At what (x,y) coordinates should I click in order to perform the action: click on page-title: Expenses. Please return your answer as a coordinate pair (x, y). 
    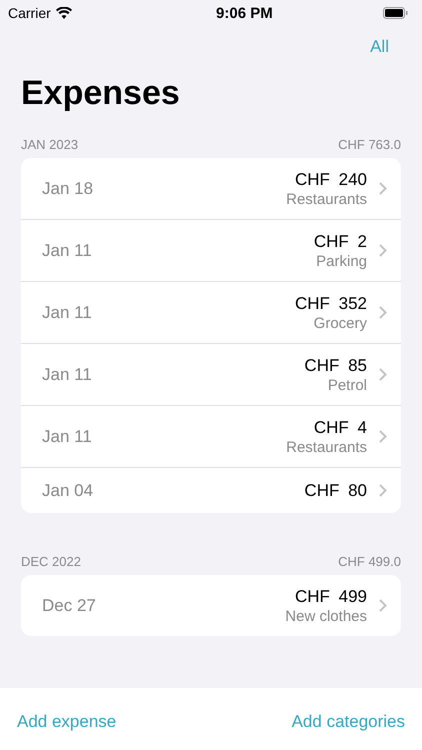
    Looking at the image, I should click on (101, 93).